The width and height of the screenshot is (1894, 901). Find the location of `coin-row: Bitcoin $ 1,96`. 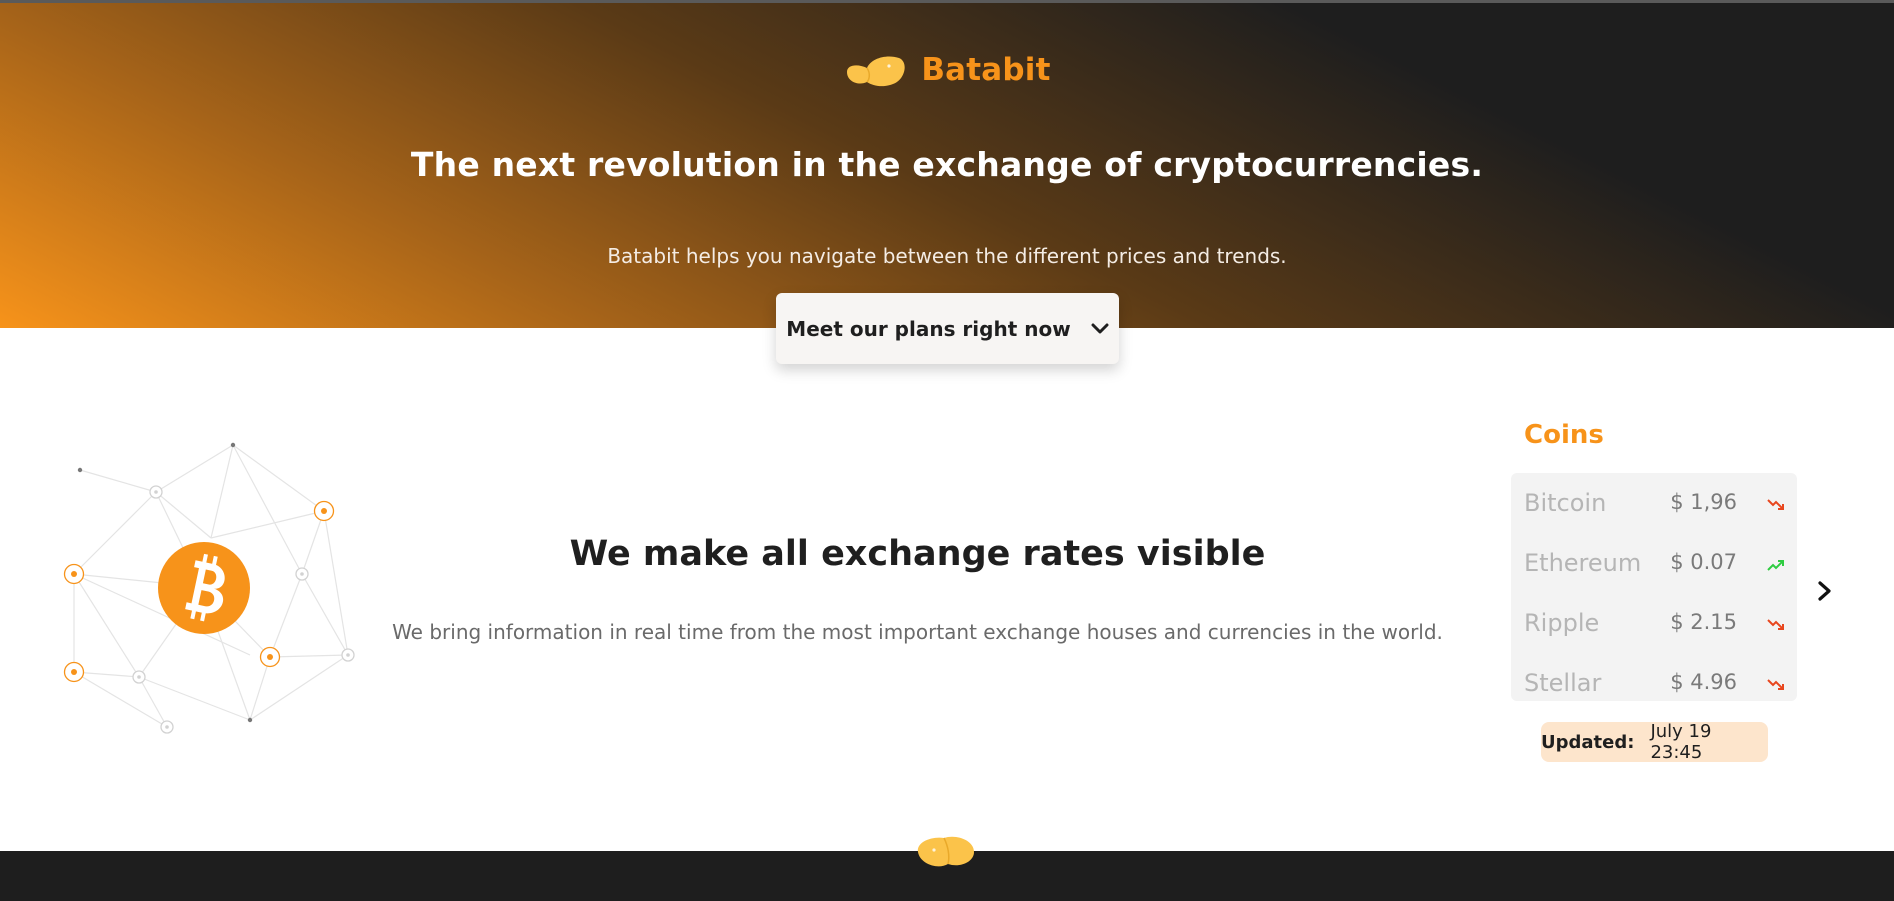

coin-row: Bitcoin $ 1,96 is located at coordinates (1654, 509).